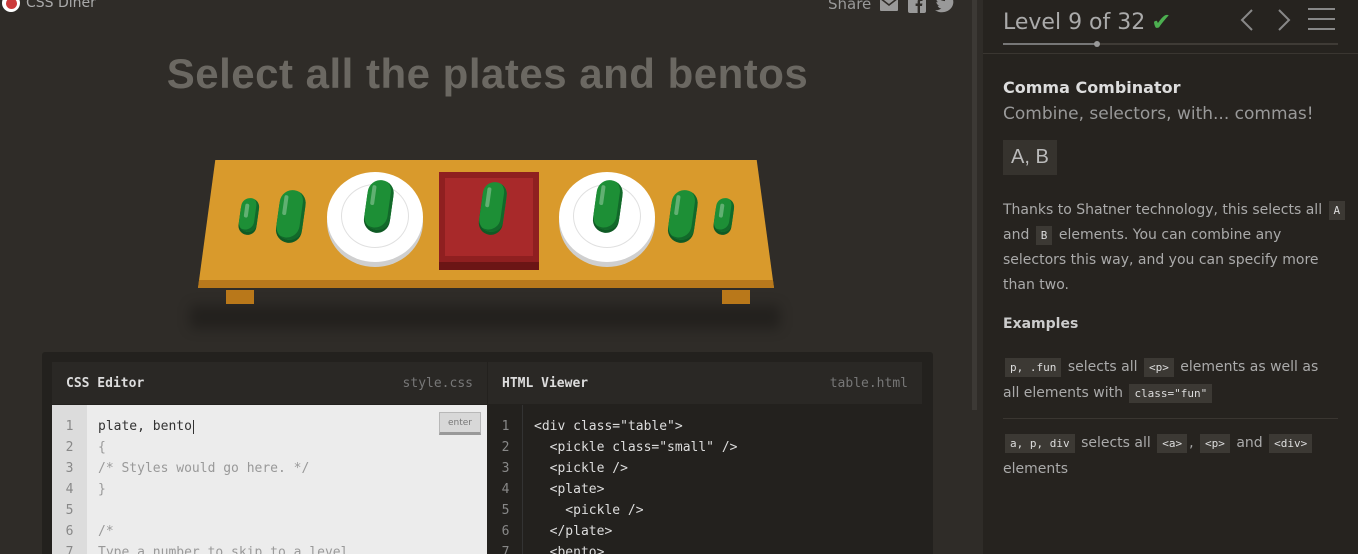 The height and width of the screenshot is (554, 1358). What do you see at coordinates (589, 510) in the screenshot?
I see `markup-text: <pickle />` at bounding box center [589, 510].